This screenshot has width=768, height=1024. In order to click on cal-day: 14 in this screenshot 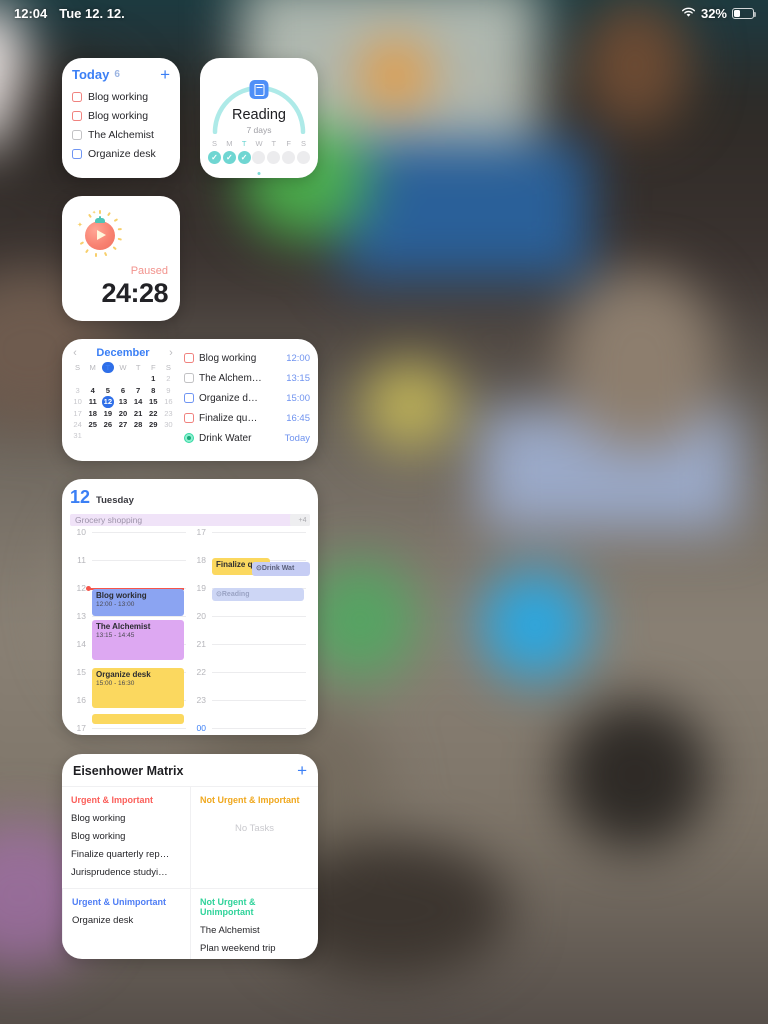, I will do `click(138, 401)`.